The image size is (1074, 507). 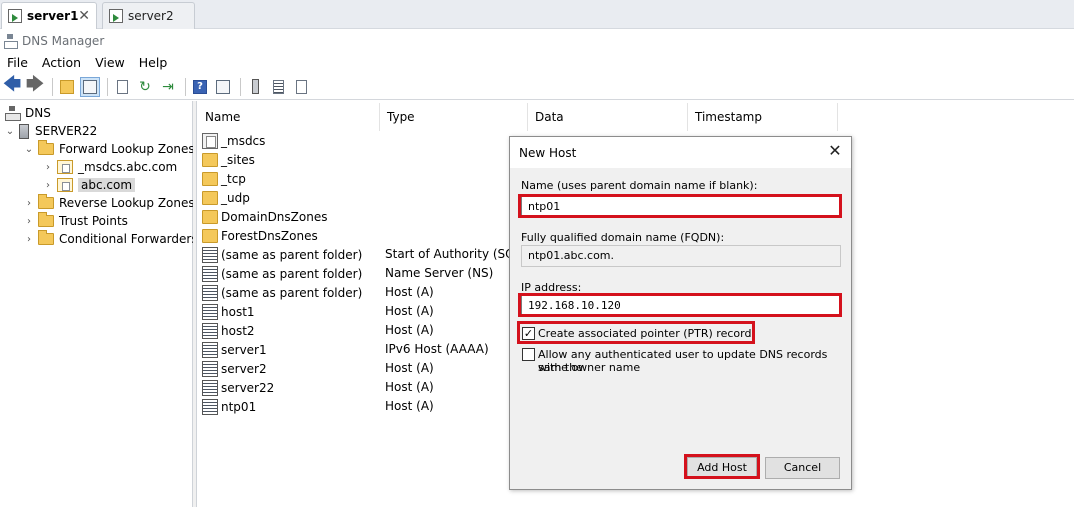 What do you see at coordinates (223, 87) in the screenshot?
I see `action-pane-icon` at bounding box center [223, 87].